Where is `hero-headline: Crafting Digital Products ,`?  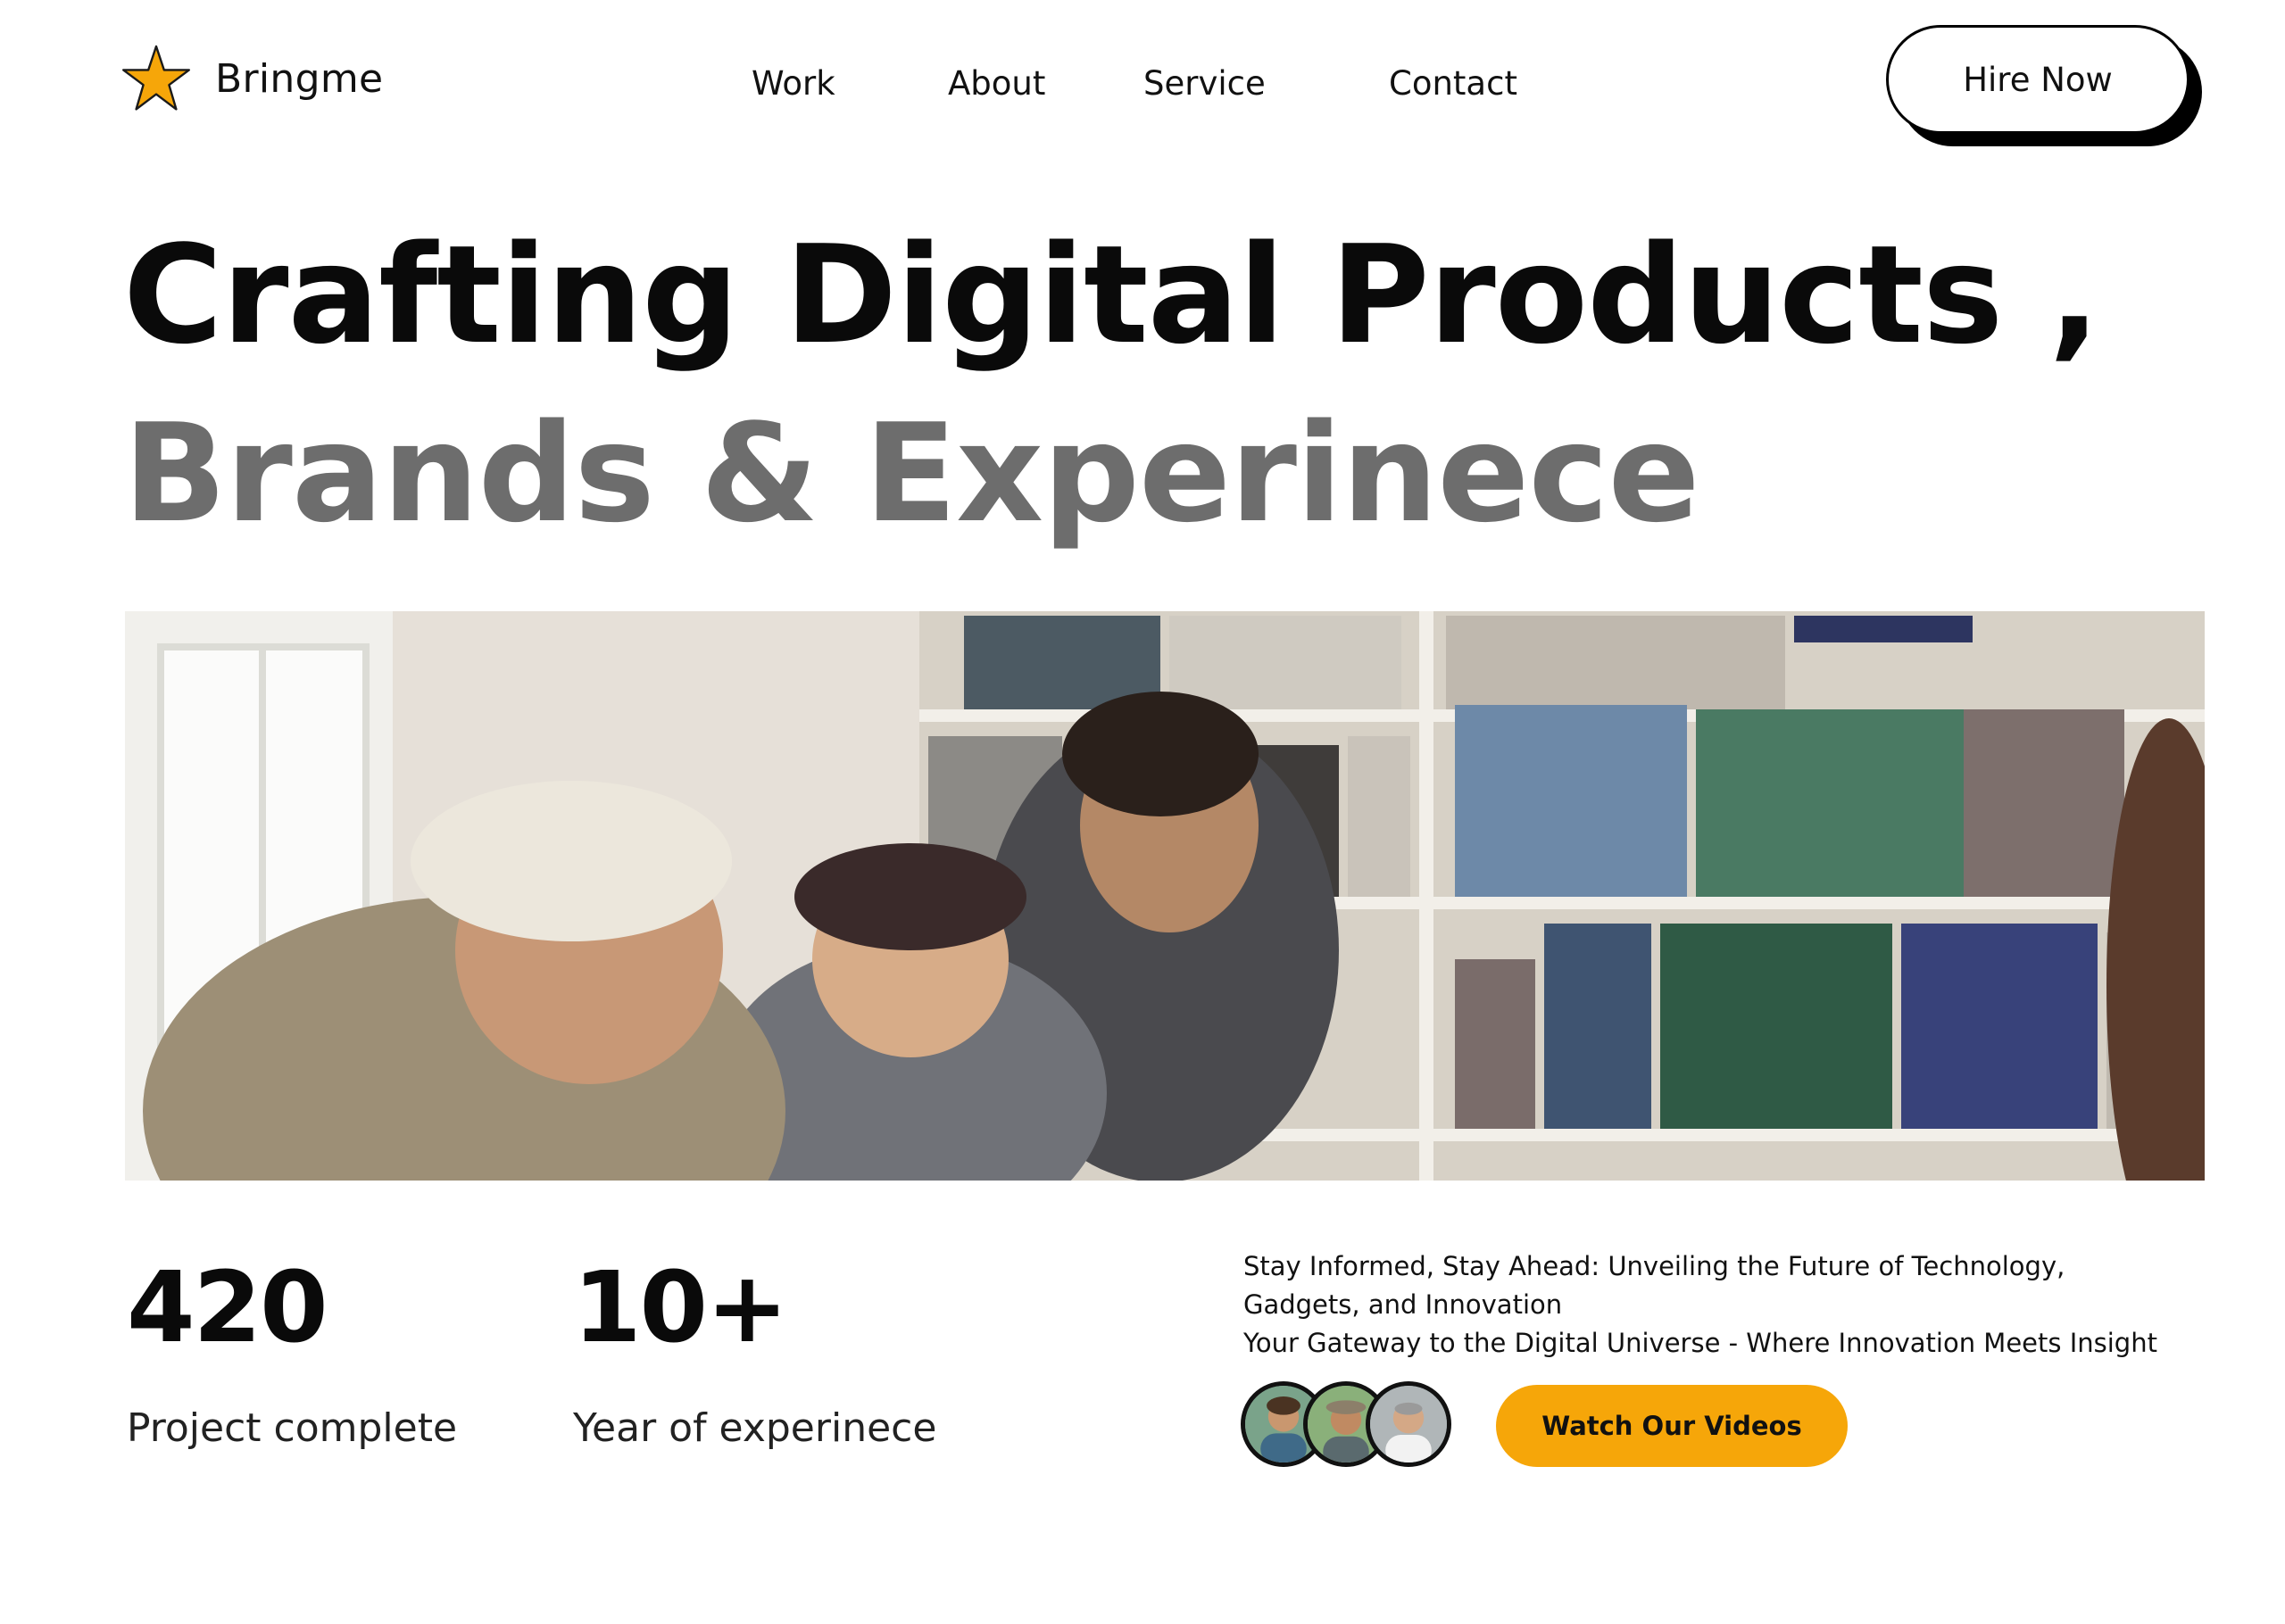
hero-headline: Crafting Digital Products , is located at coordinates (1111, 295).